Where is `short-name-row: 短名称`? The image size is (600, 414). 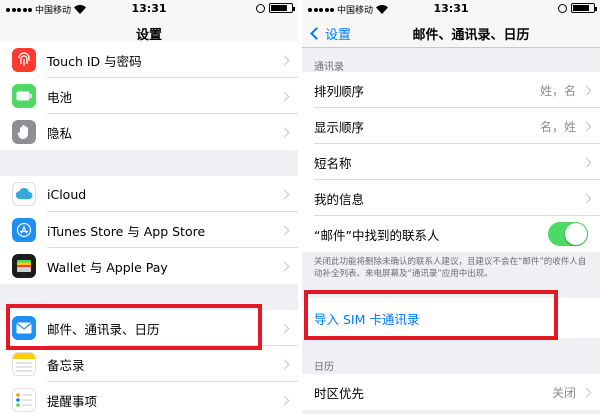
short-name-row: 短名称 is located at coordinates (451, 162).